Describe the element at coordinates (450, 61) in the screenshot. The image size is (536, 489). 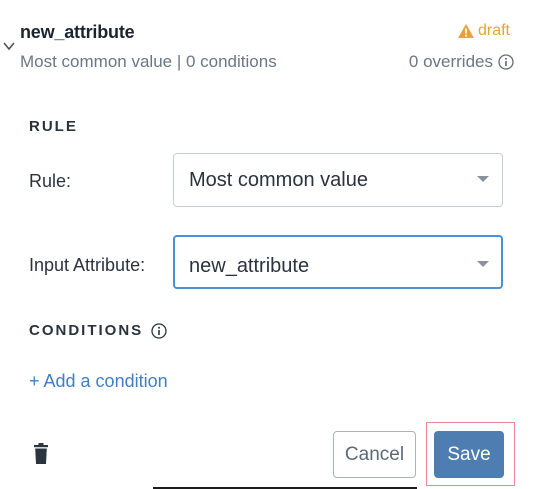
I see `overrides-label: 0 overrides` at that location.